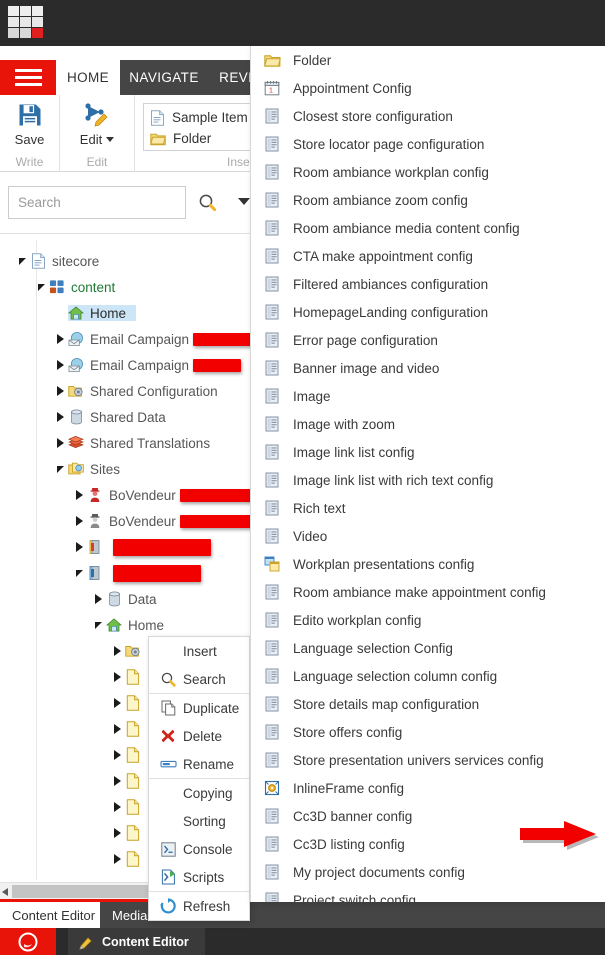 The height and width of the screenshot is (955, 605). Describe the element at coordinates (428, 648) in the screenshot. I see `insert-option-item: Language selection Config` at that location.